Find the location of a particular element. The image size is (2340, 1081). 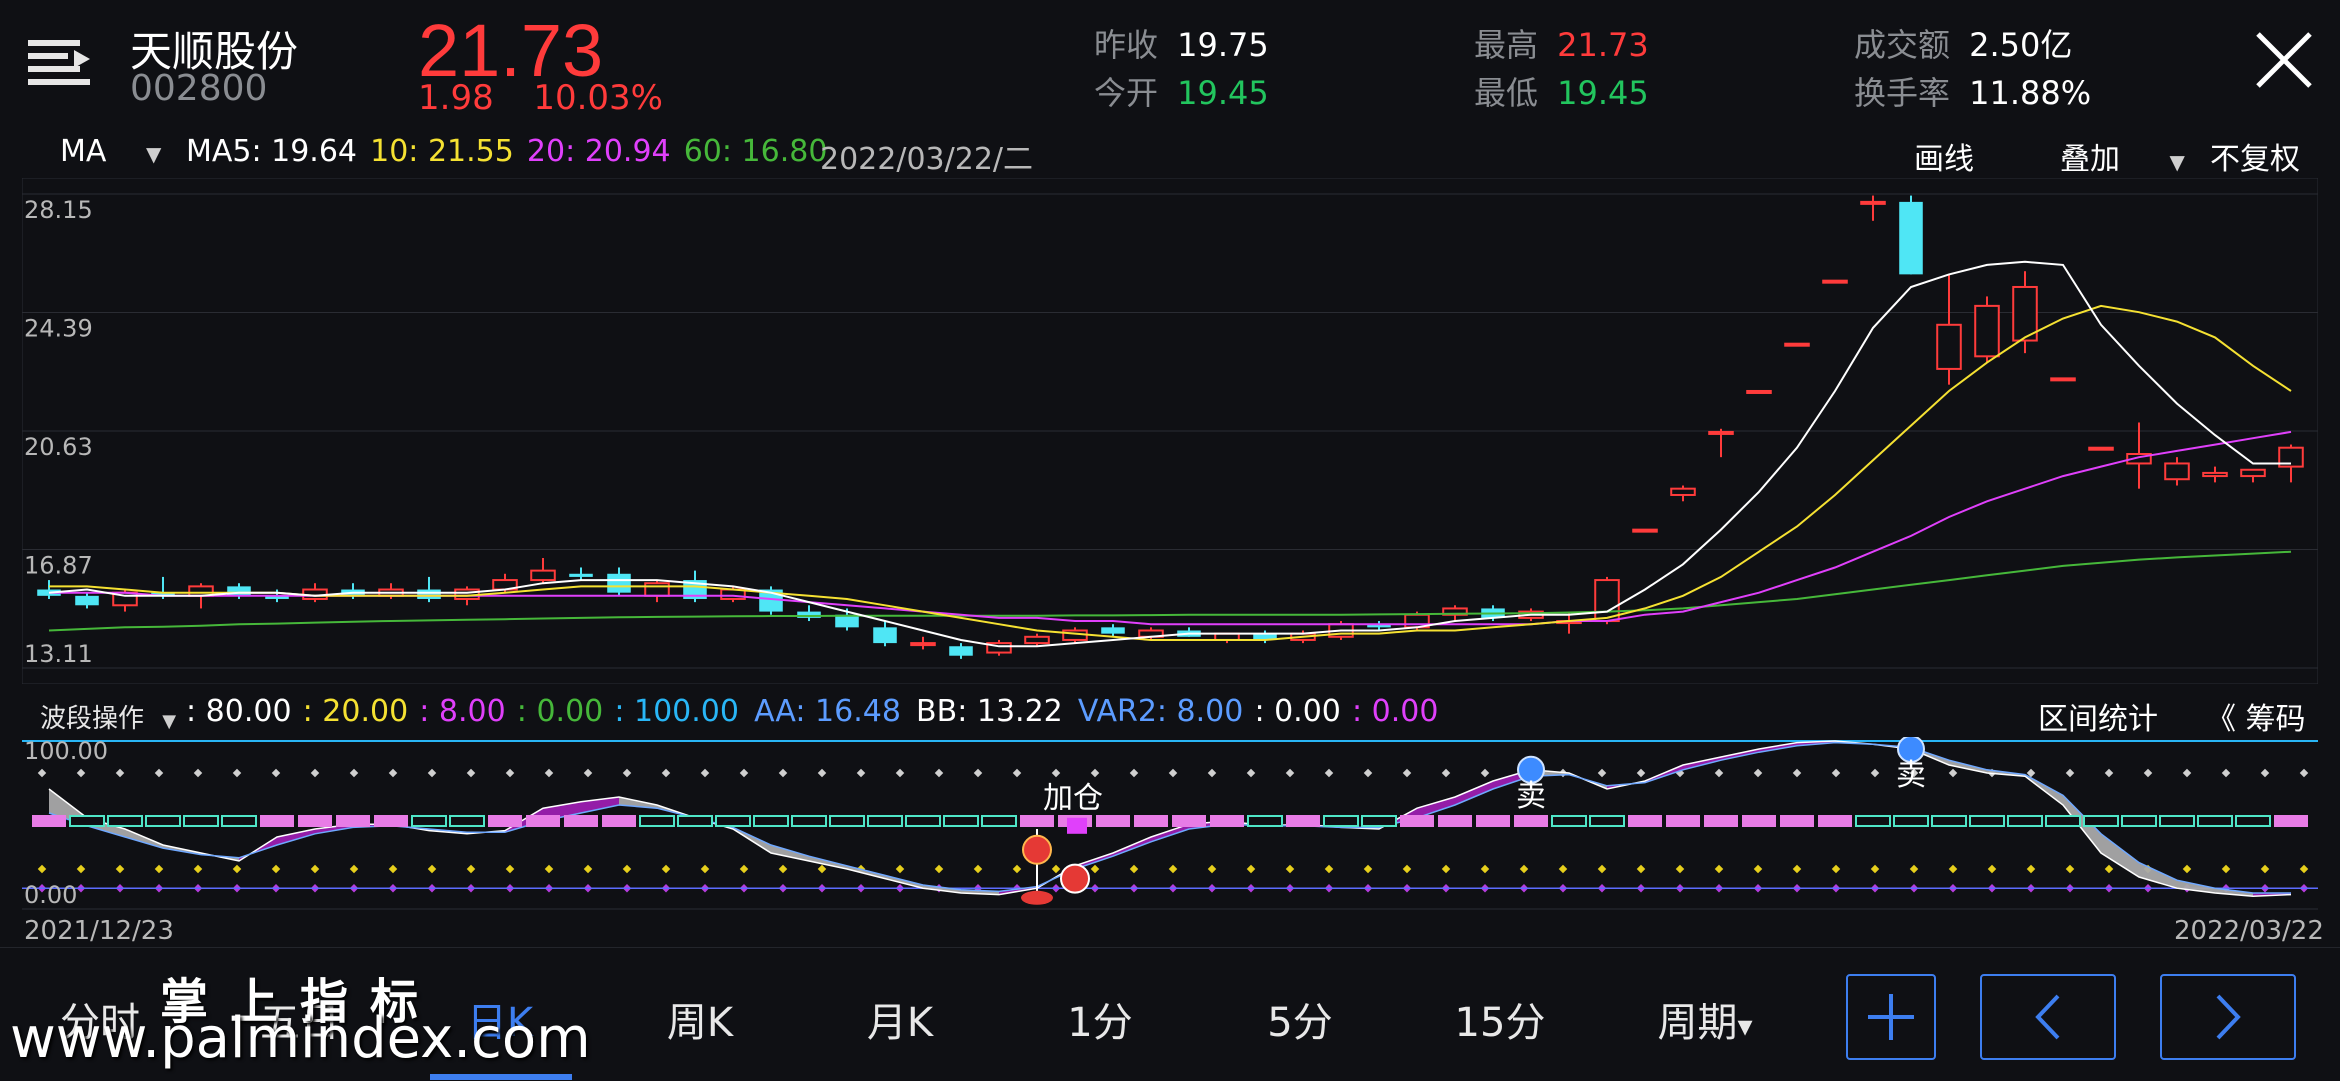

ma-selector: MA ▼ is located at coordinates (110, 151).